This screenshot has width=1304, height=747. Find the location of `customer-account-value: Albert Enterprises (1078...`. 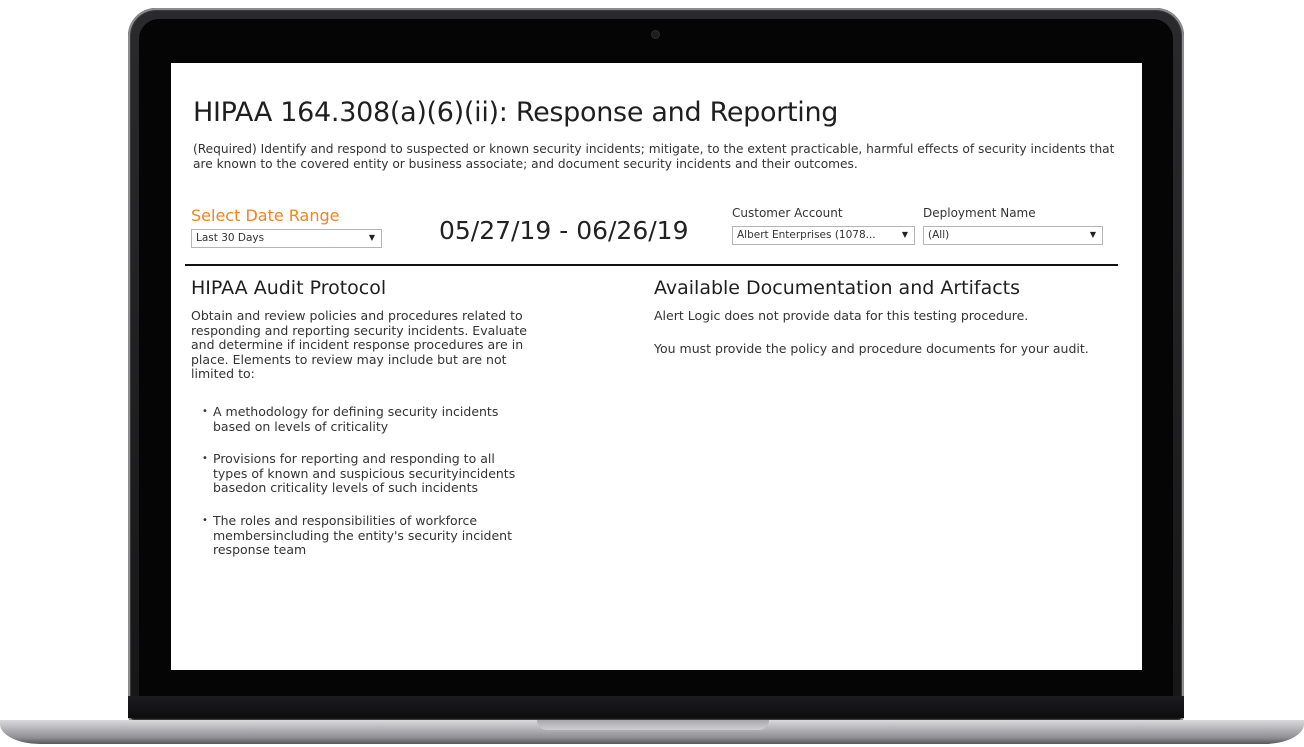

customer-account-value: Albert Enterprises (1078... is located at coordinates (806, 235).